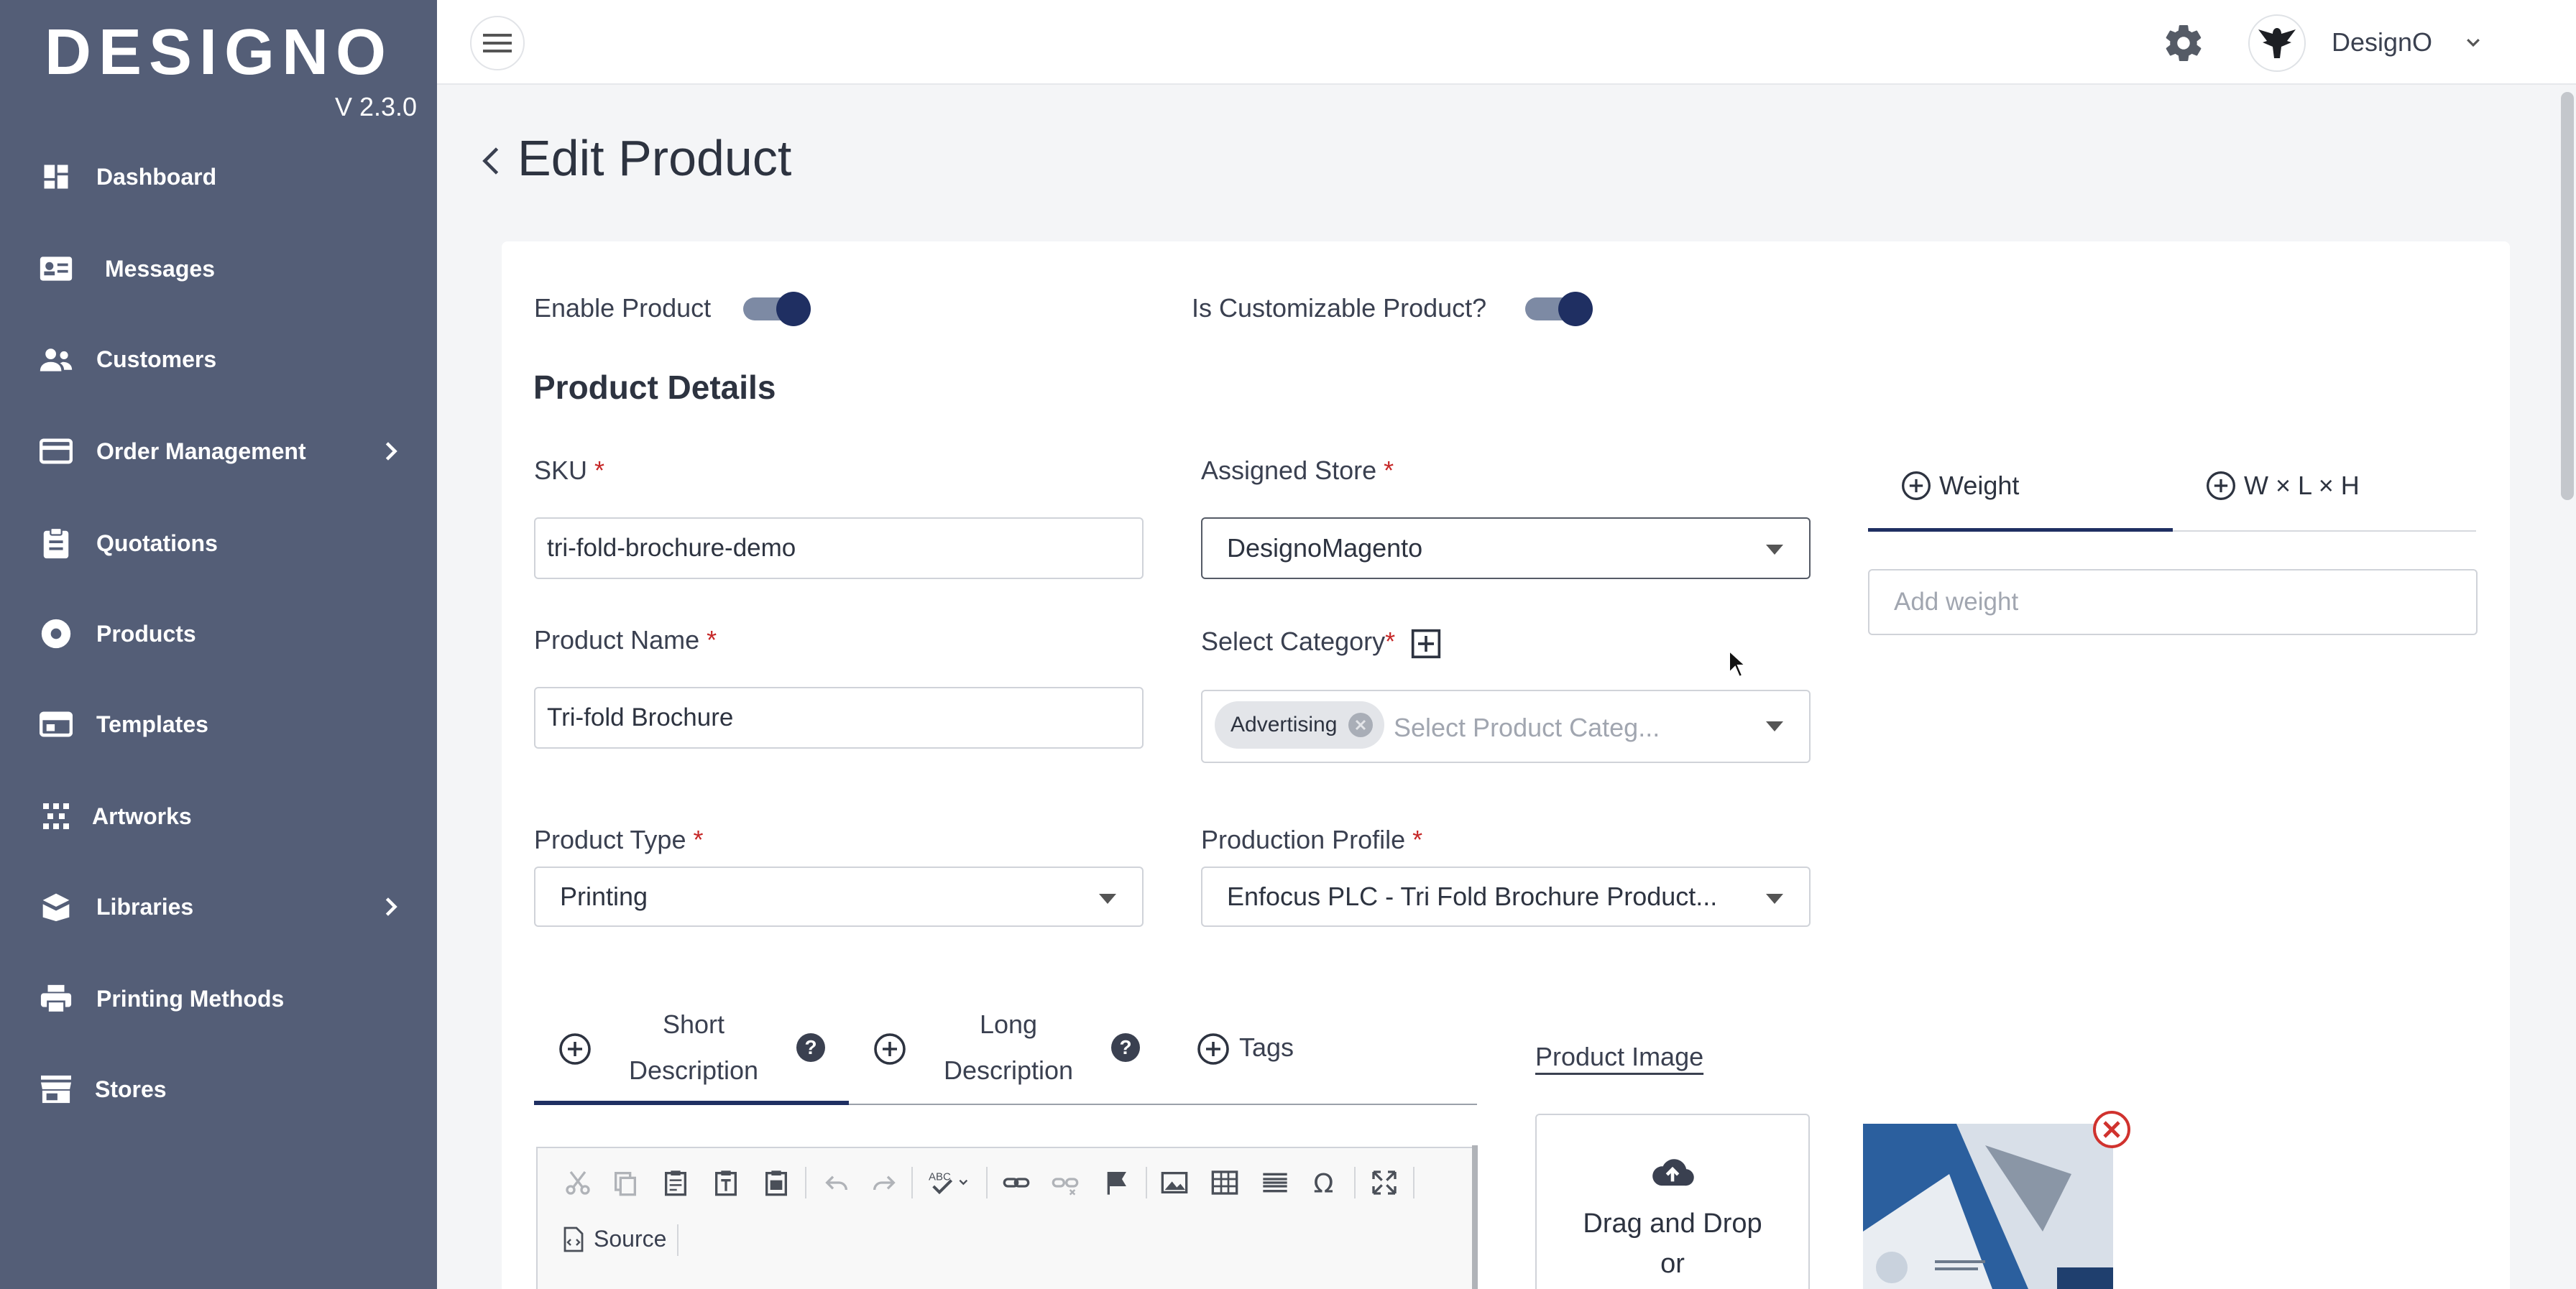 The height and width of the screenshot is (1289, 2576). I want to click on customizable-product-label: Is Customizable Product?, so click(1339, 308).